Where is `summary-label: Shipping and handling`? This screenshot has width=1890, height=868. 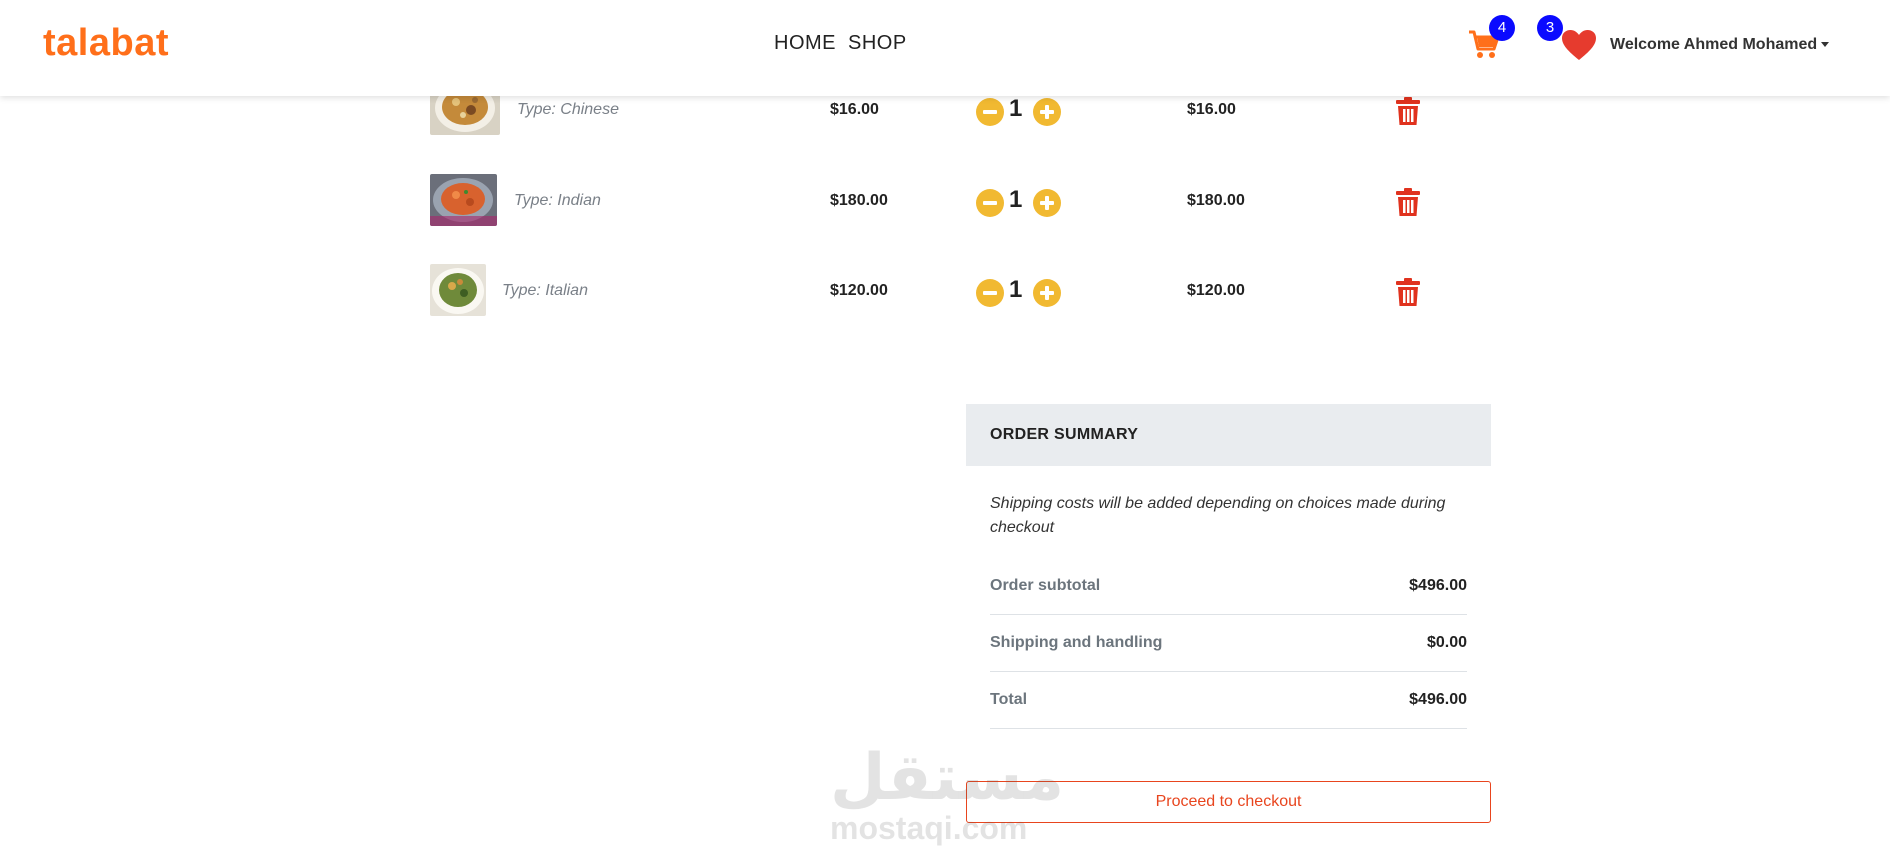 summary-label: Shipping and handling is located at coordinates (1076, 642).